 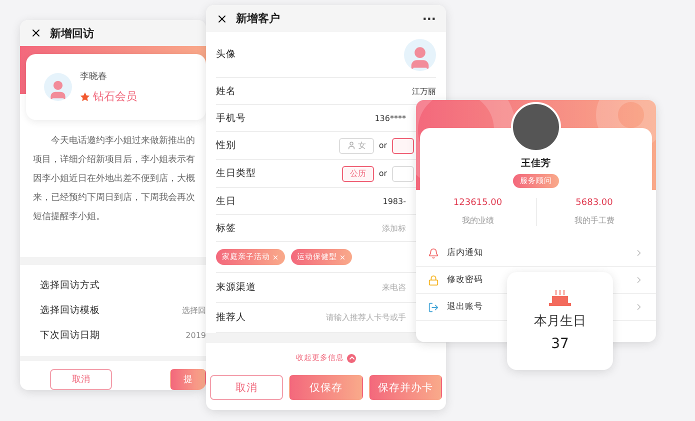 What do you see at coordinates (115, 96) in the screenshot?
I see `member-level-text: 钻石会员` at bounding box center [115, 96].